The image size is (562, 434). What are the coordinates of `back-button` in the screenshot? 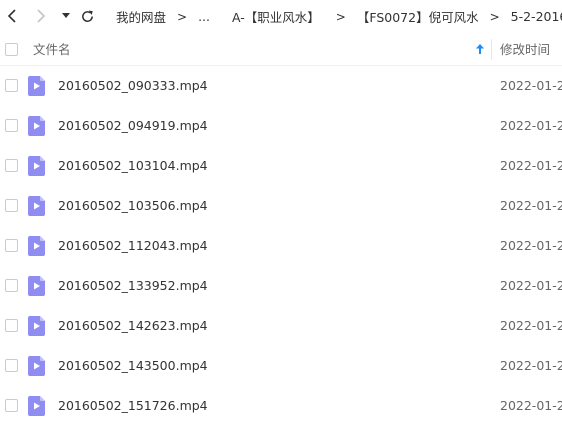 It's located at (12, 16).